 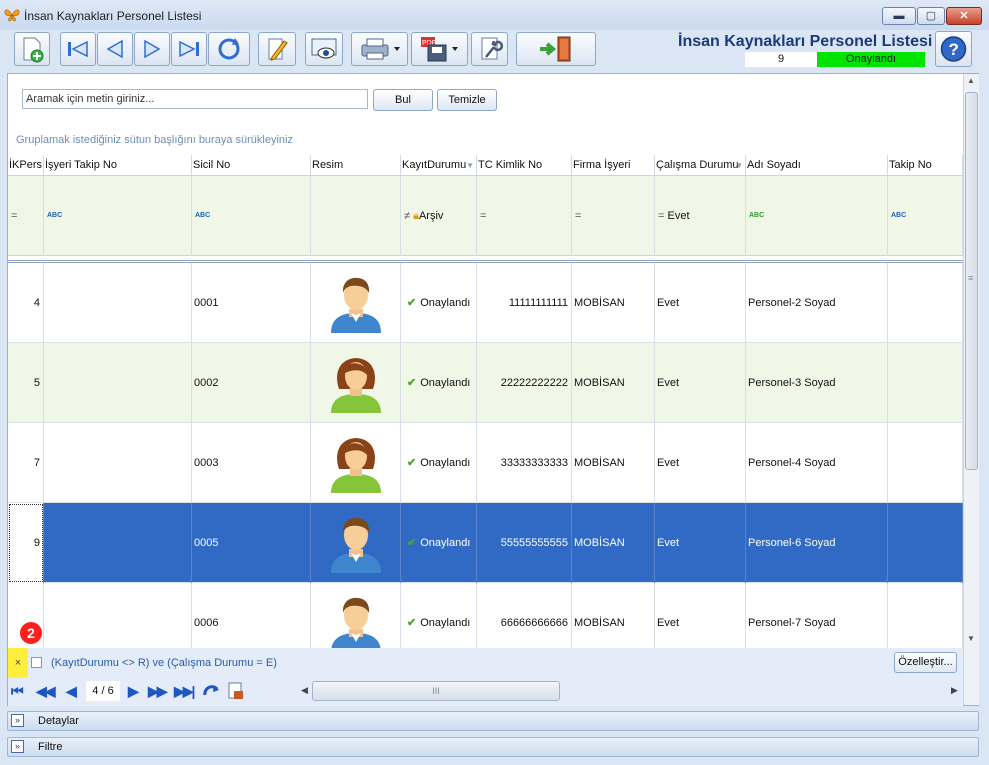 What do you see at coordinates (229, 49) in the screenshot?
I see `refresh-button` at bounding box center [229, 49].